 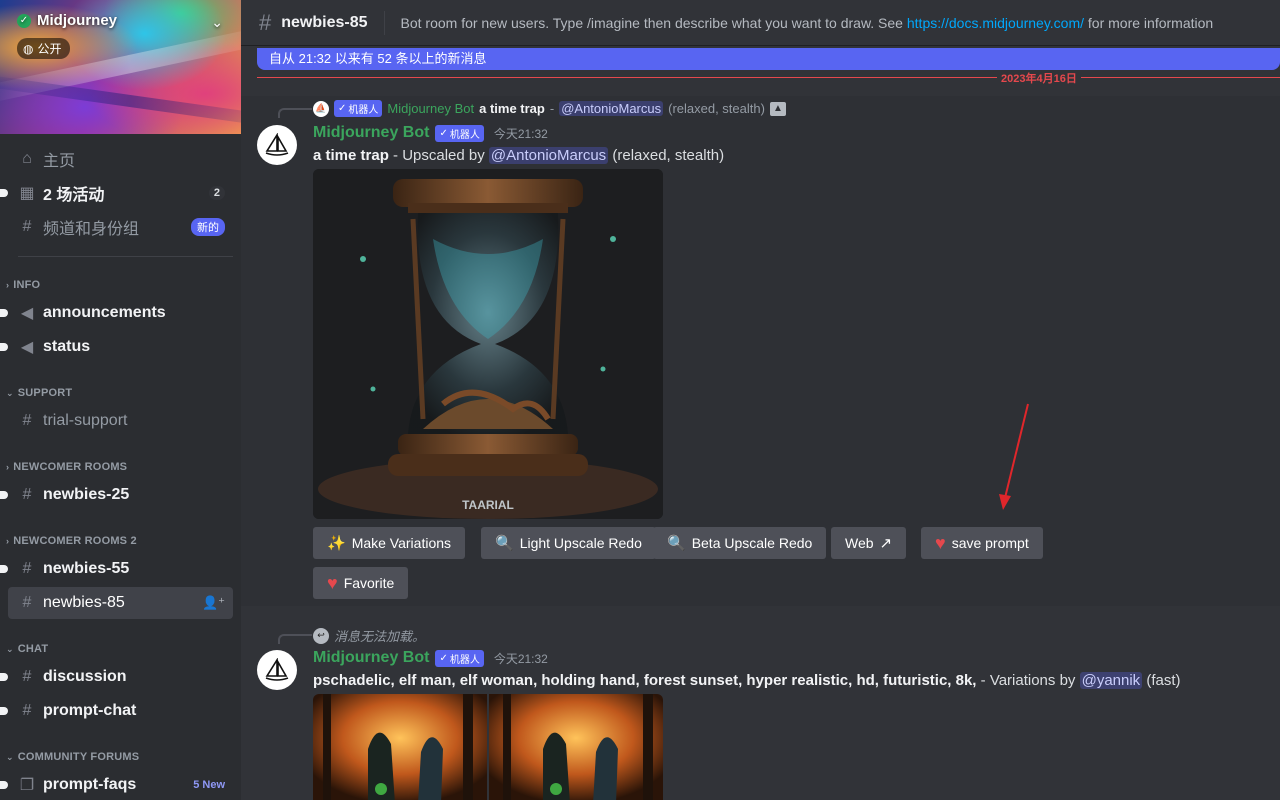 I want to click on globe-icon: ◍, so click(x=28, y=48).